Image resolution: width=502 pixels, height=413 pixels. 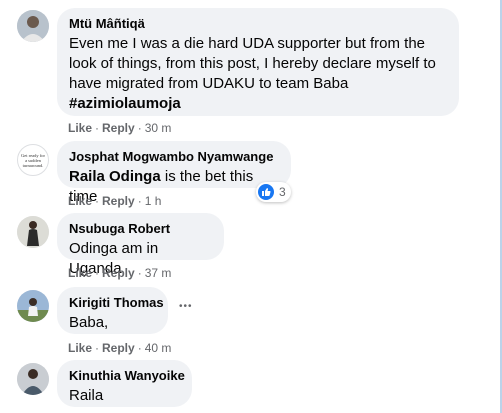 I want to click on comment-actions: Like · Reply · 37 m, so click(x=120, y=273).